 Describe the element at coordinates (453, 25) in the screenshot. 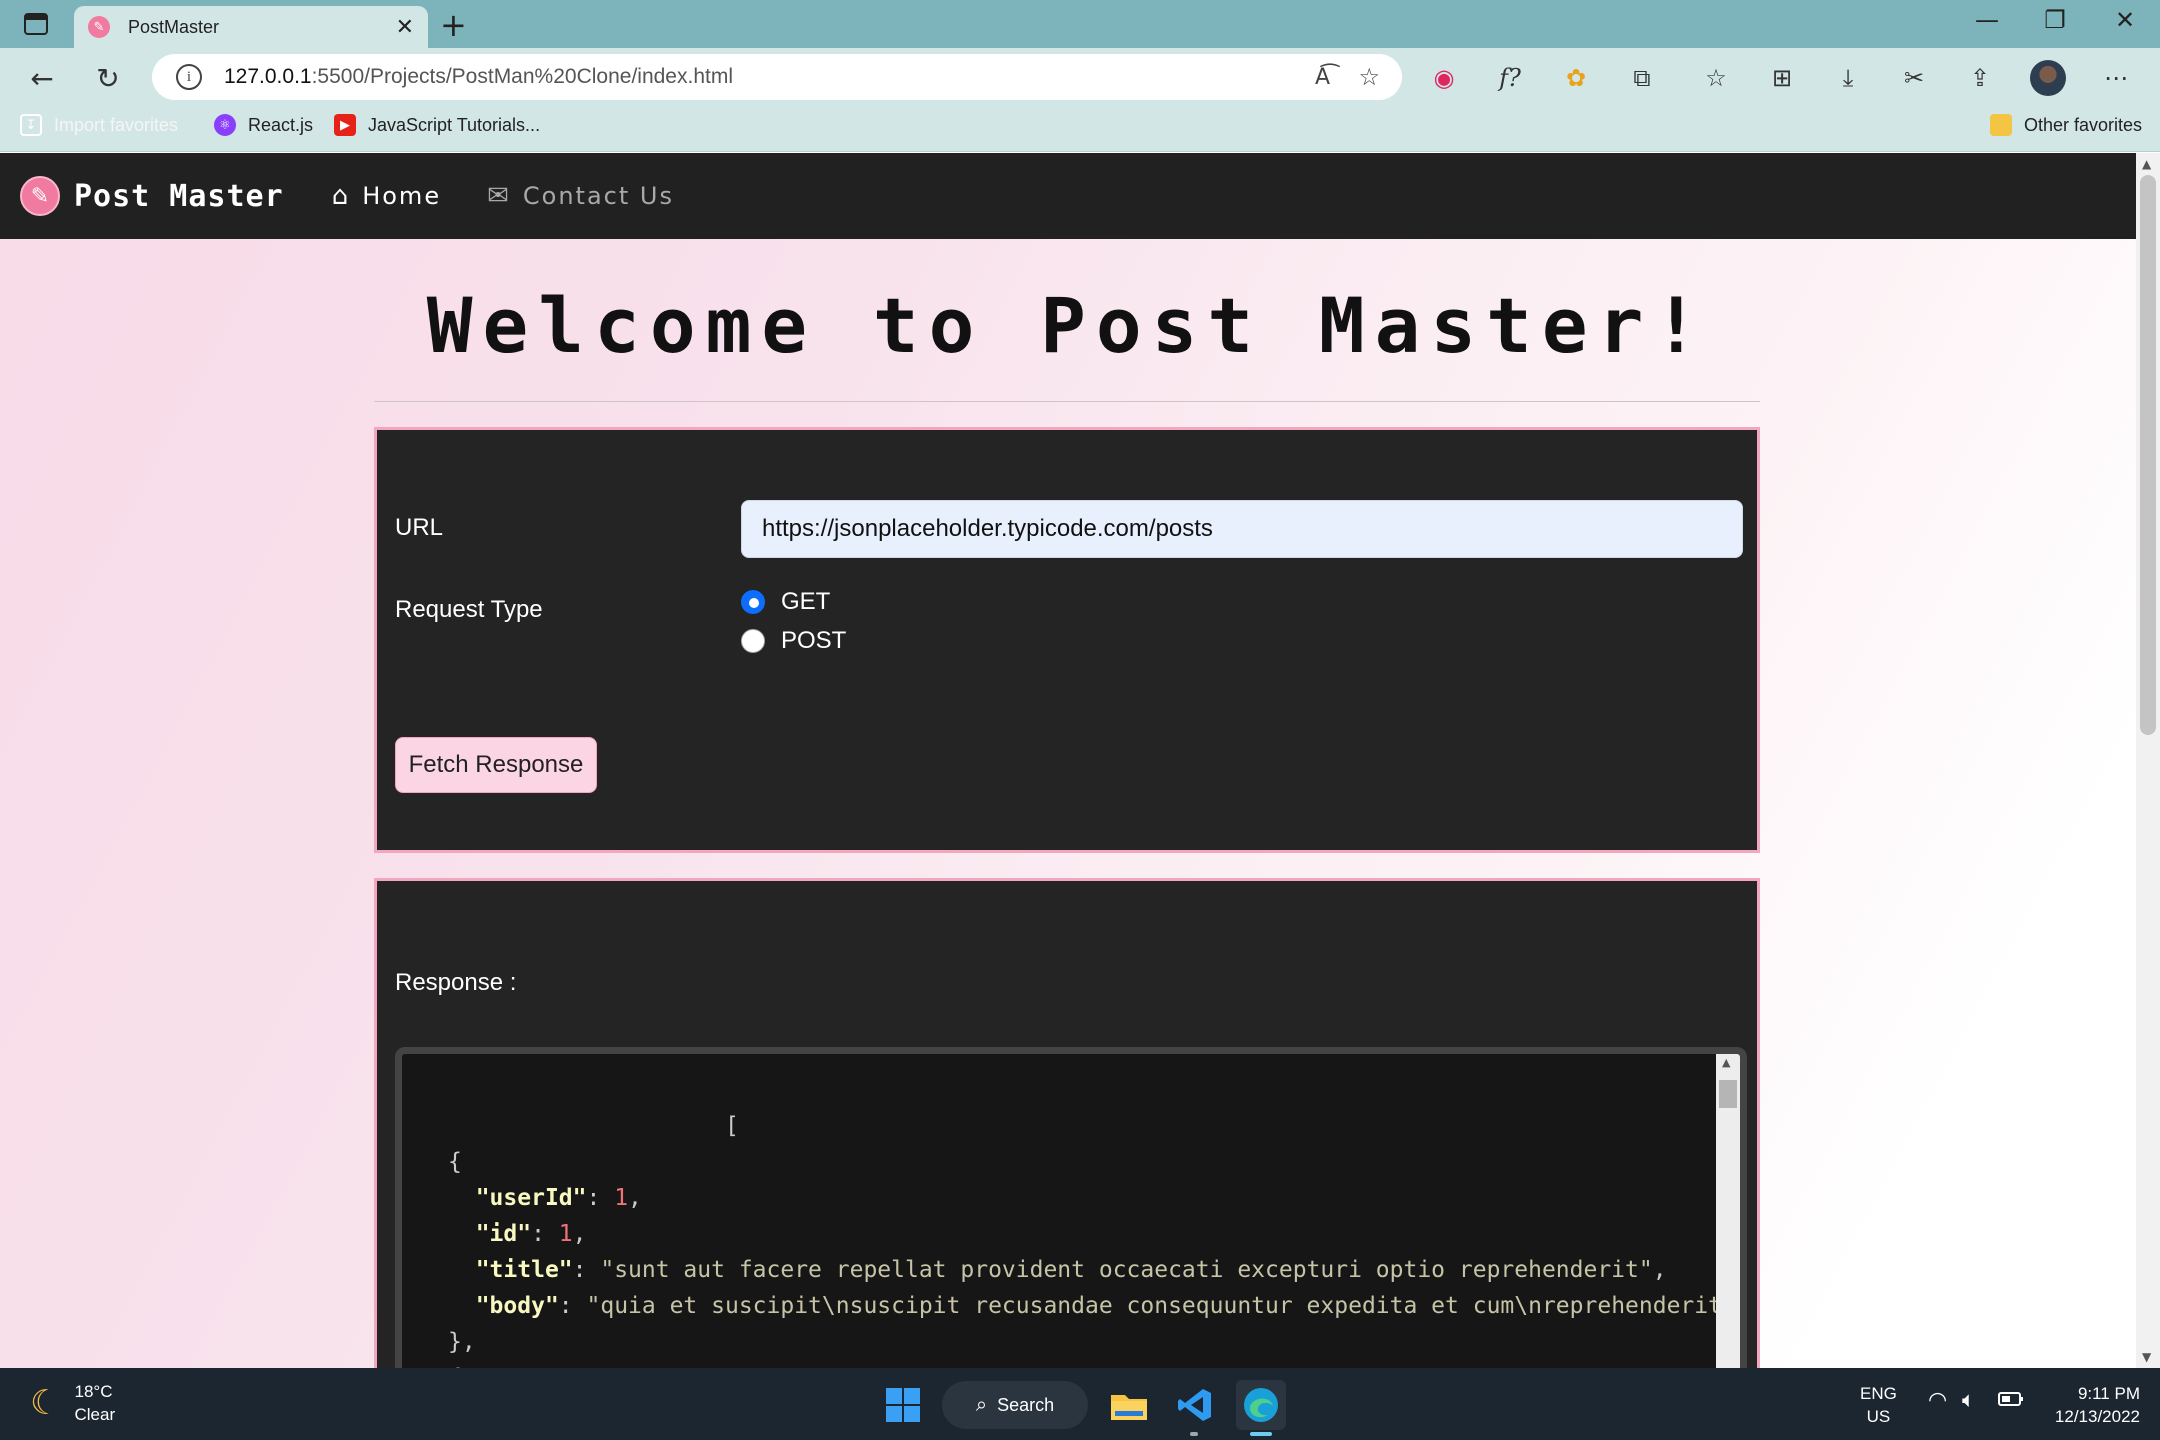

I see `new-tab-button: +` at that location.